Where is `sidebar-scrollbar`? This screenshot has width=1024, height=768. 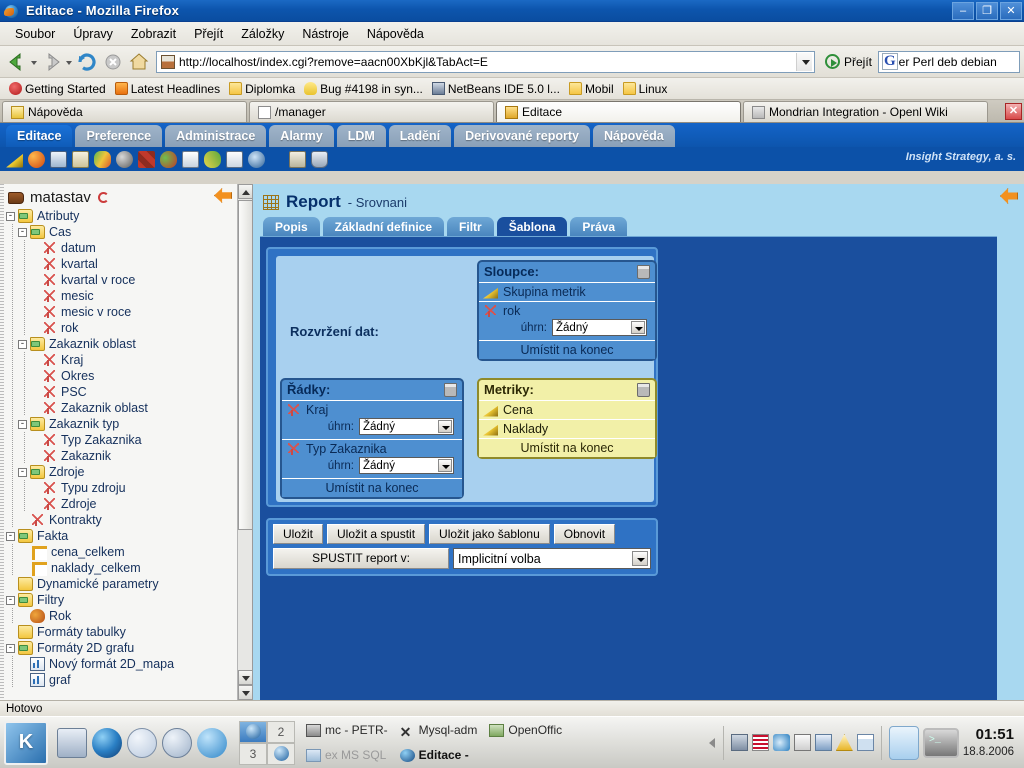
sidebar-scrollbar is located at coordinates (244, 442).